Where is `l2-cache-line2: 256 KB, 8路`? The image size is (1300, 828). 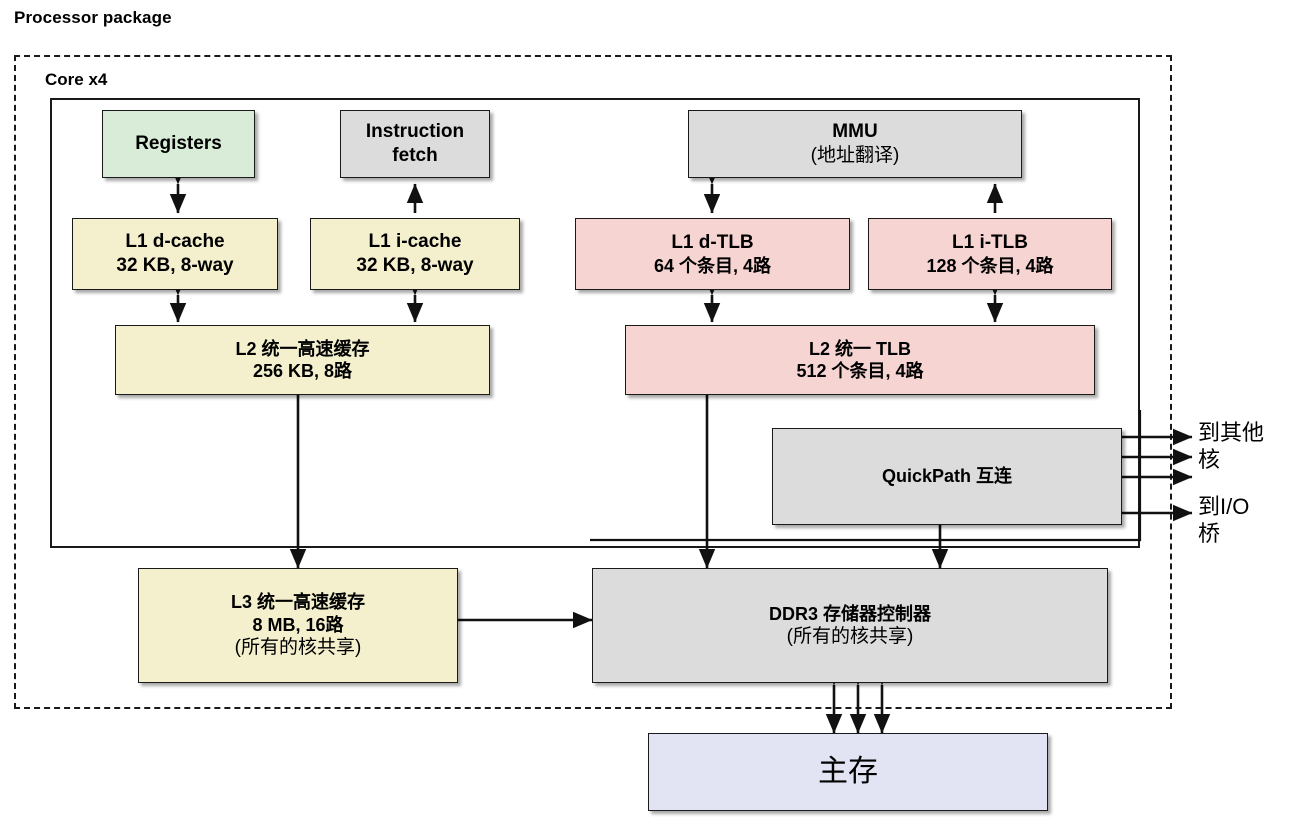
l2-cache-line2: 256 KB, 8路 is located at coordinates (302, 371).